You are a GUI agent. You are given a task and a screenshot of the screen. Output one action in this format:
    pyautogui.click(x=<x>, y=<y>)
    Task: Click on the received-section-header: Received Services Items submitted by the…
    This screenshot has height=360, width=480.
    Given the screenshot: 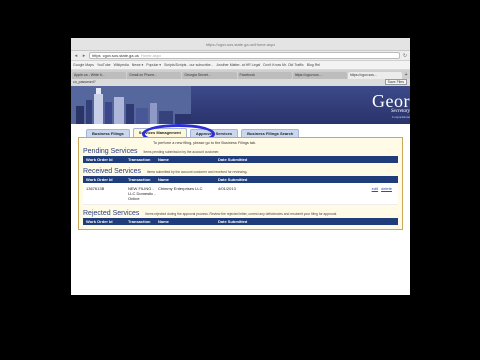 What is the action you would take?
    pyautogui.click(x=240, y=171)
    